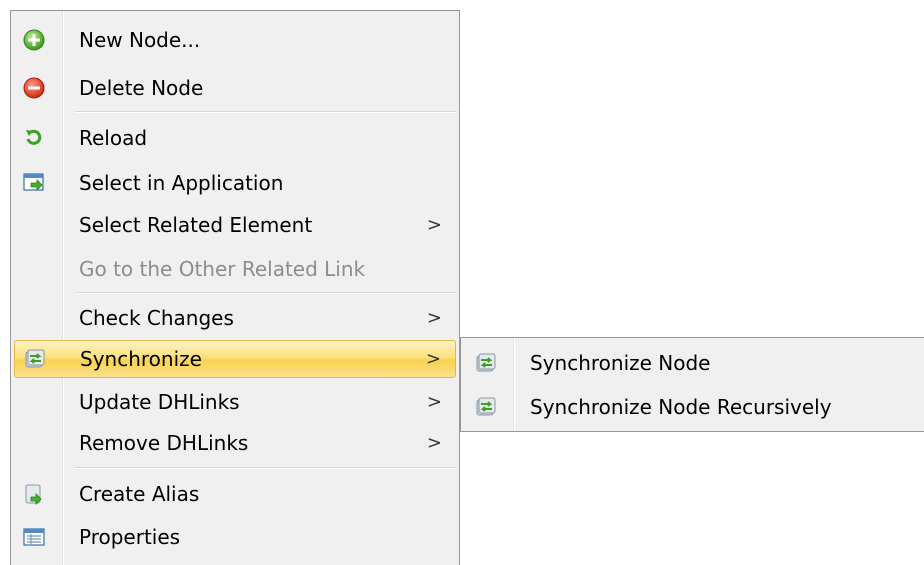 Image resolution: width=924 pixels, height=565 pixels. I want to click on menu-item-label: Remove DHLinks, so click(164, 443).